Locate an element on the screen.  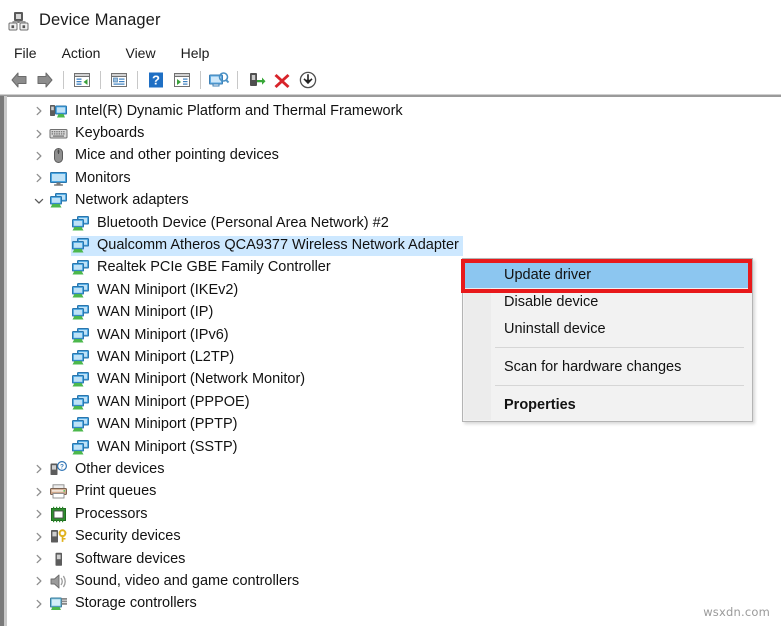
uninstall-device-icon is located at coordinates (282, 80).